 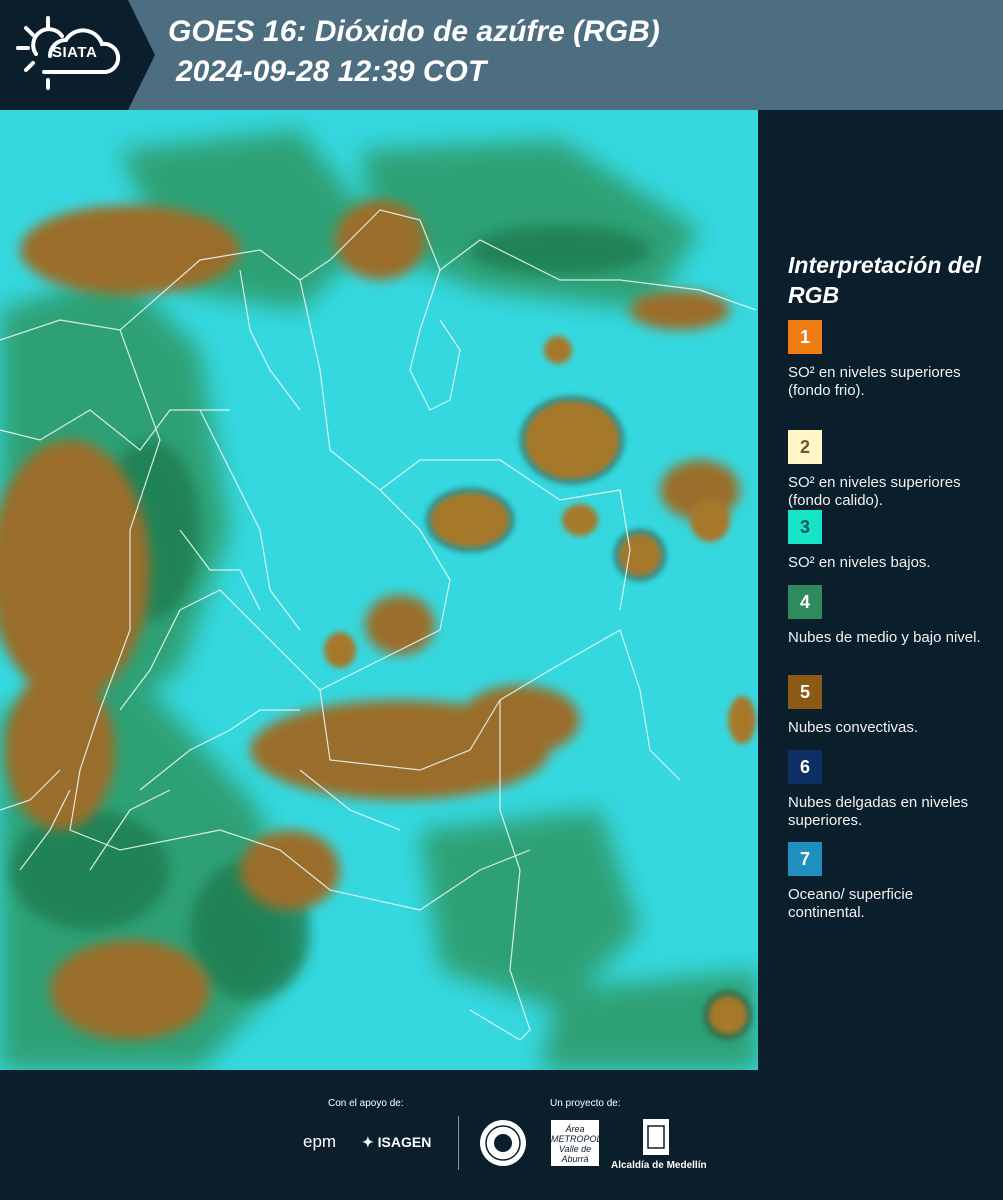 What do you see at coordinates (458, 1143) in the screenshot?
I see `footer-divider` at bounding box center [458, 1143].